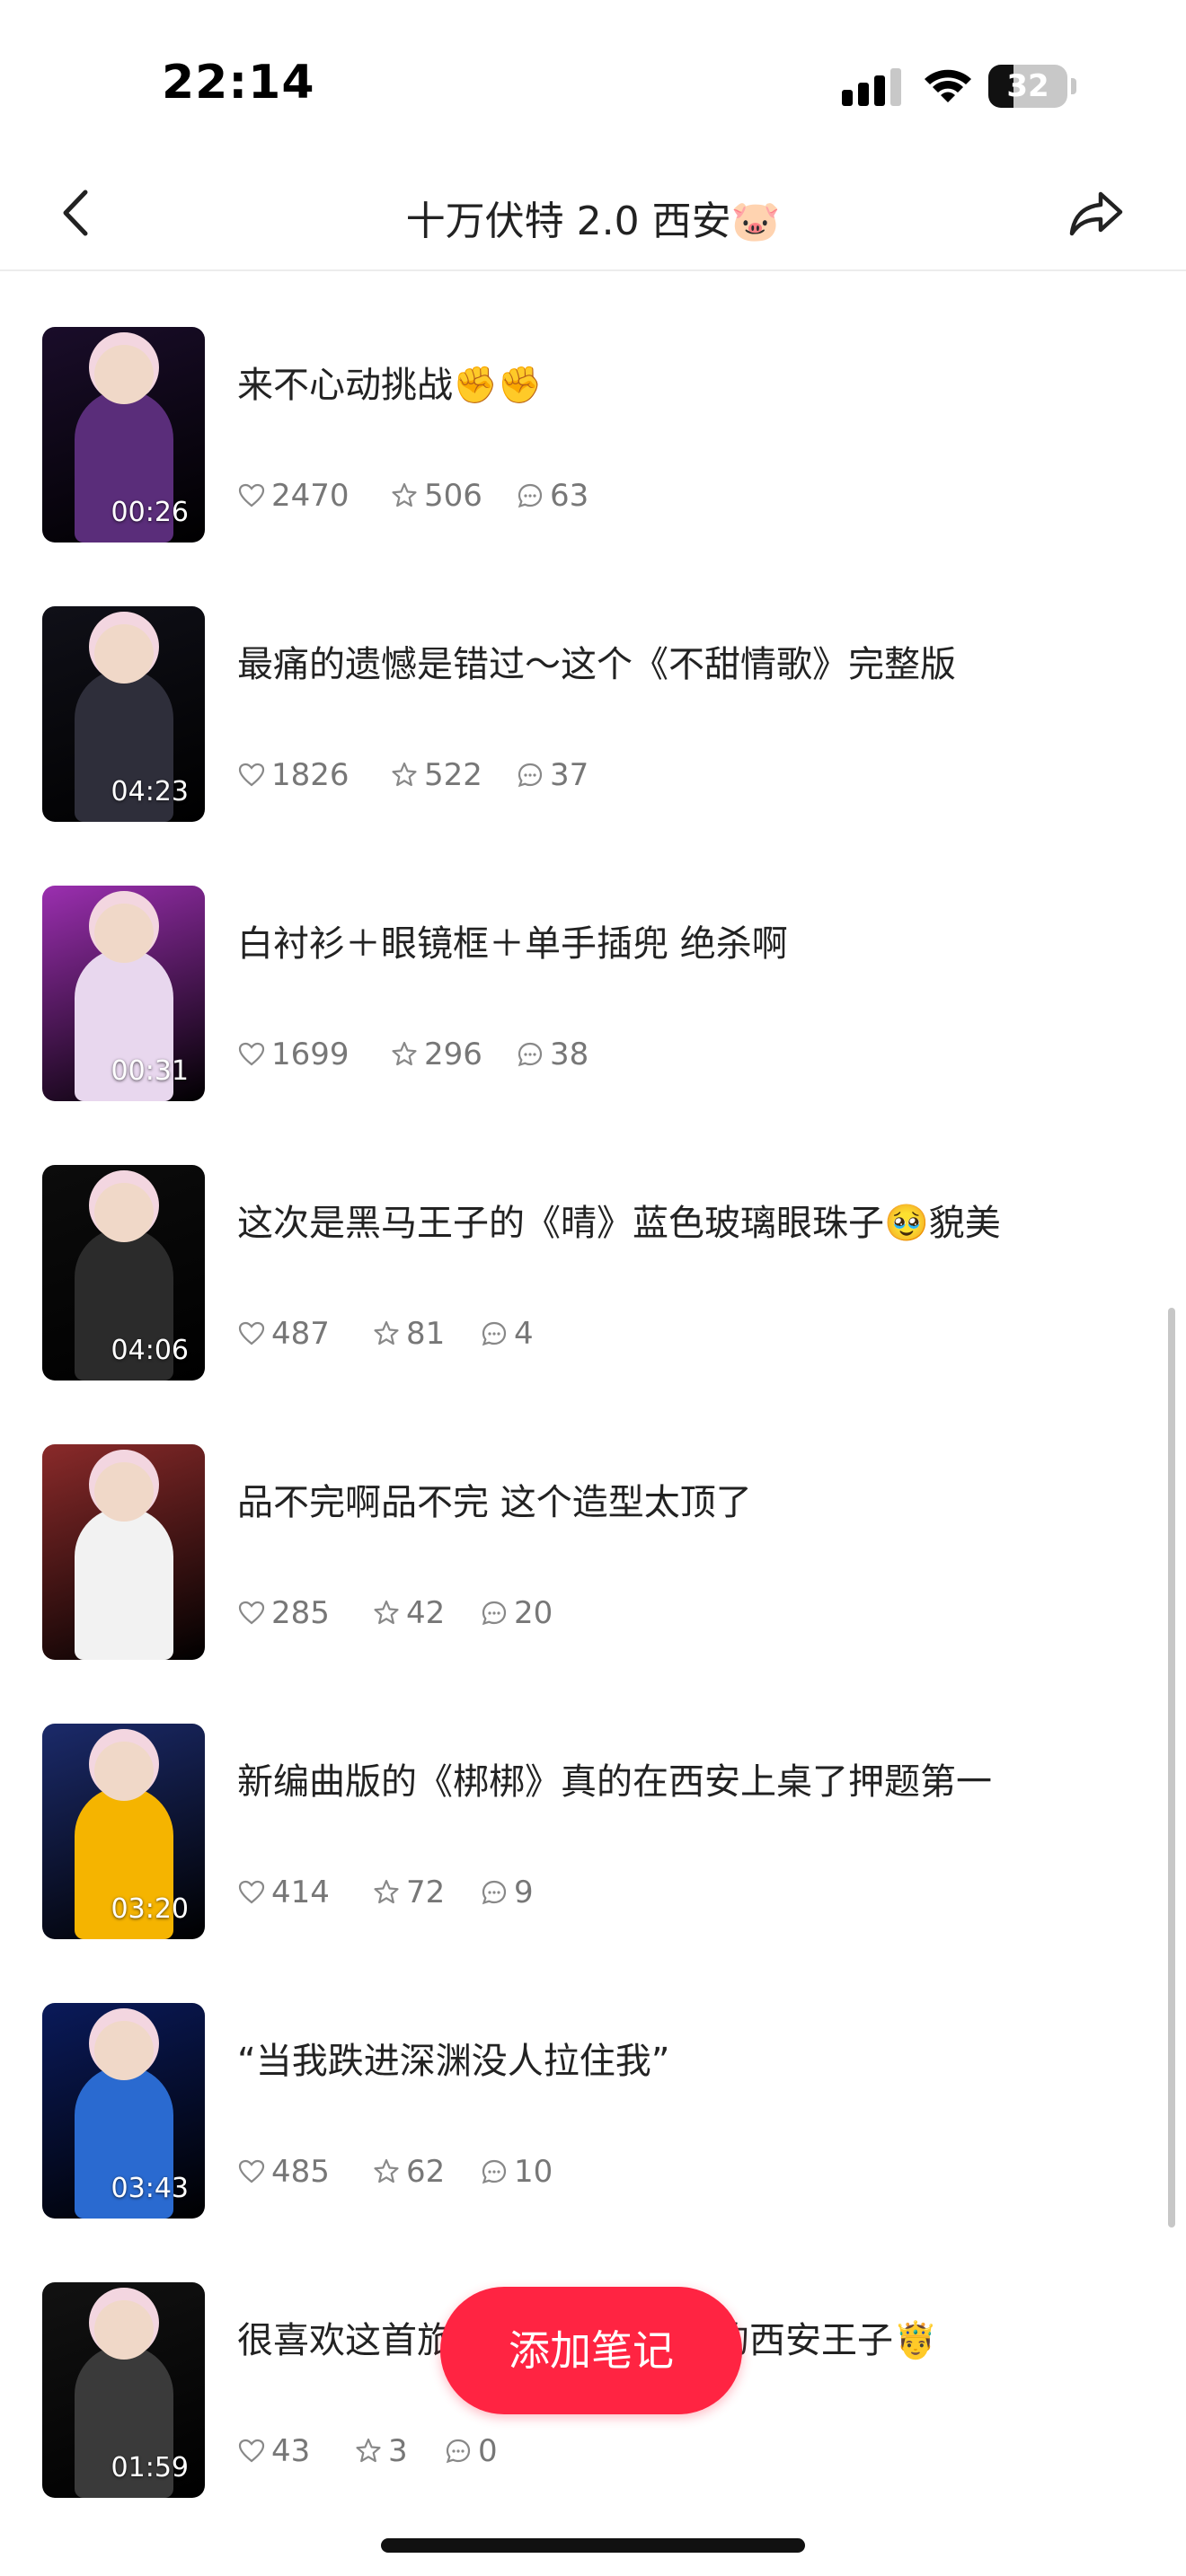 The width and height of the screenshot is (1186, 2576). Describe the element at coordinates (123, 1831) in the screenshot. I see `video-thumbnail: 03:20` at that location.